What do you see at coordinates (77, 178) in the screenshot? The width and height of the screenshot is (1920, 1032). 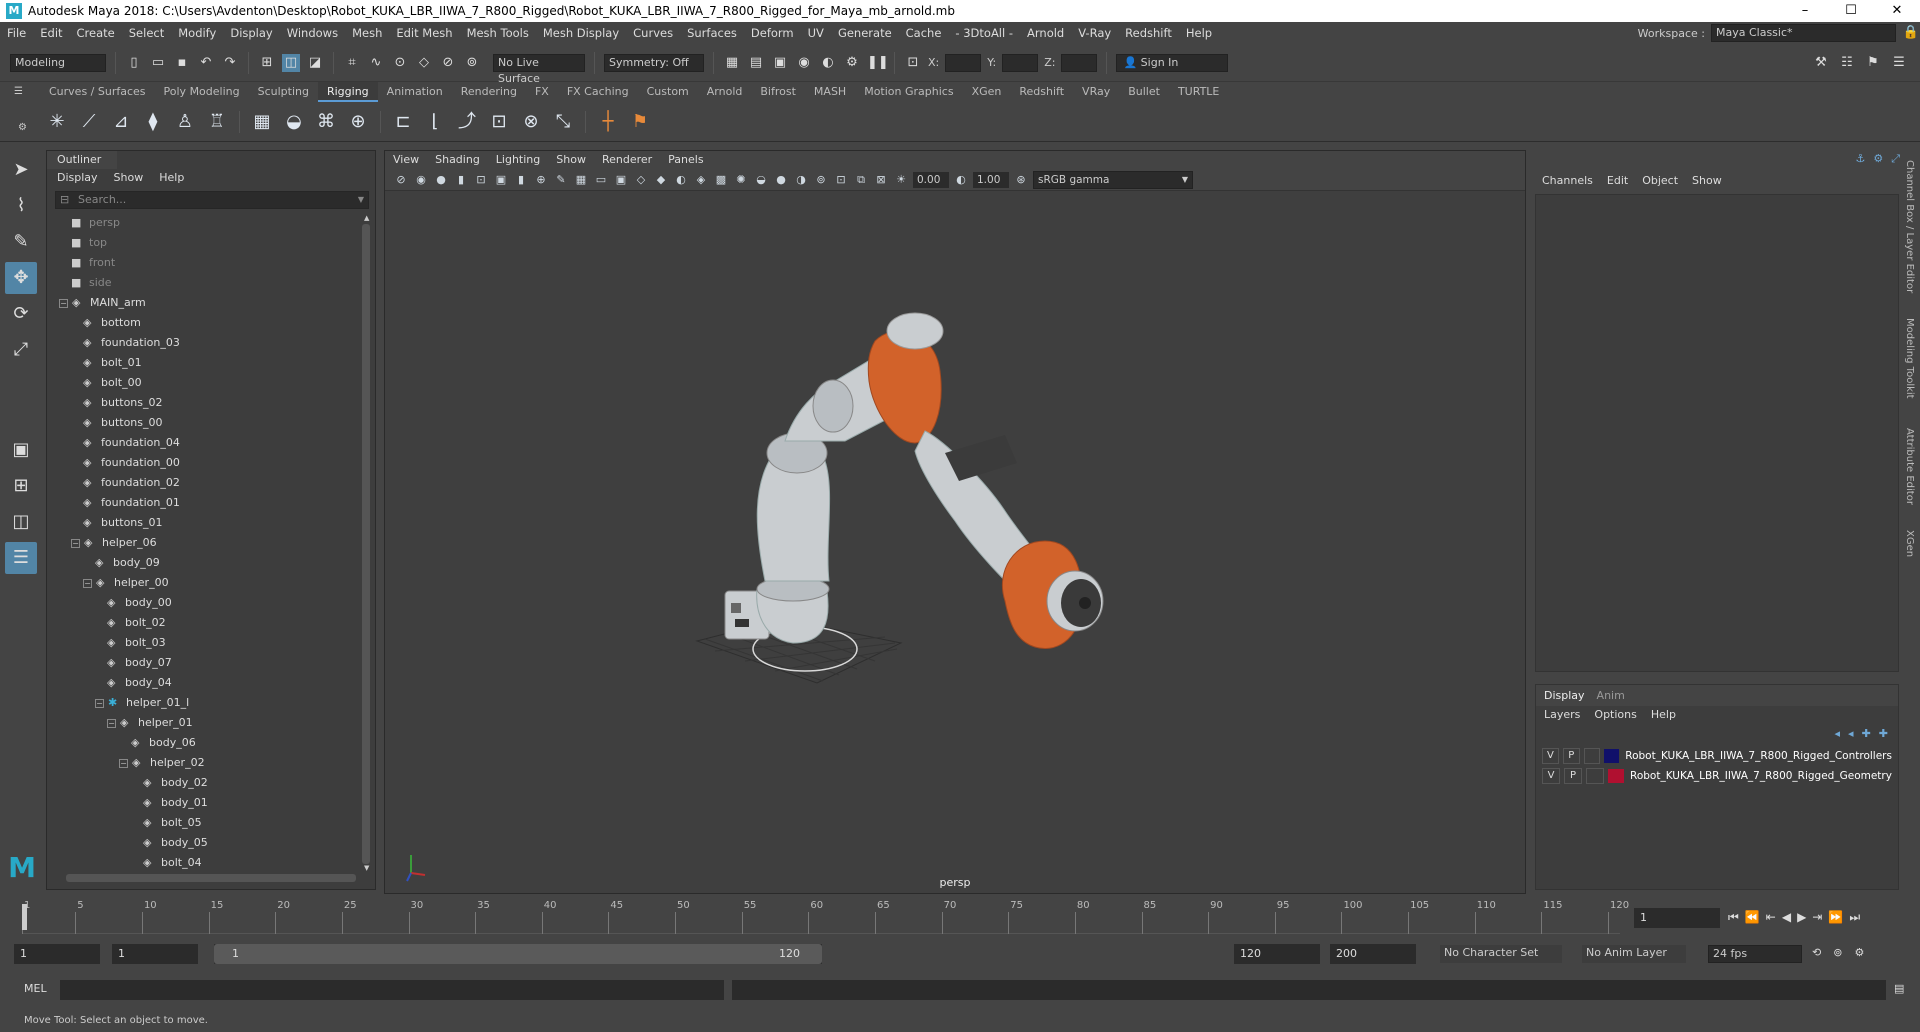 I see `outliner-menu-display: Display` at bounding box center [77, 178].